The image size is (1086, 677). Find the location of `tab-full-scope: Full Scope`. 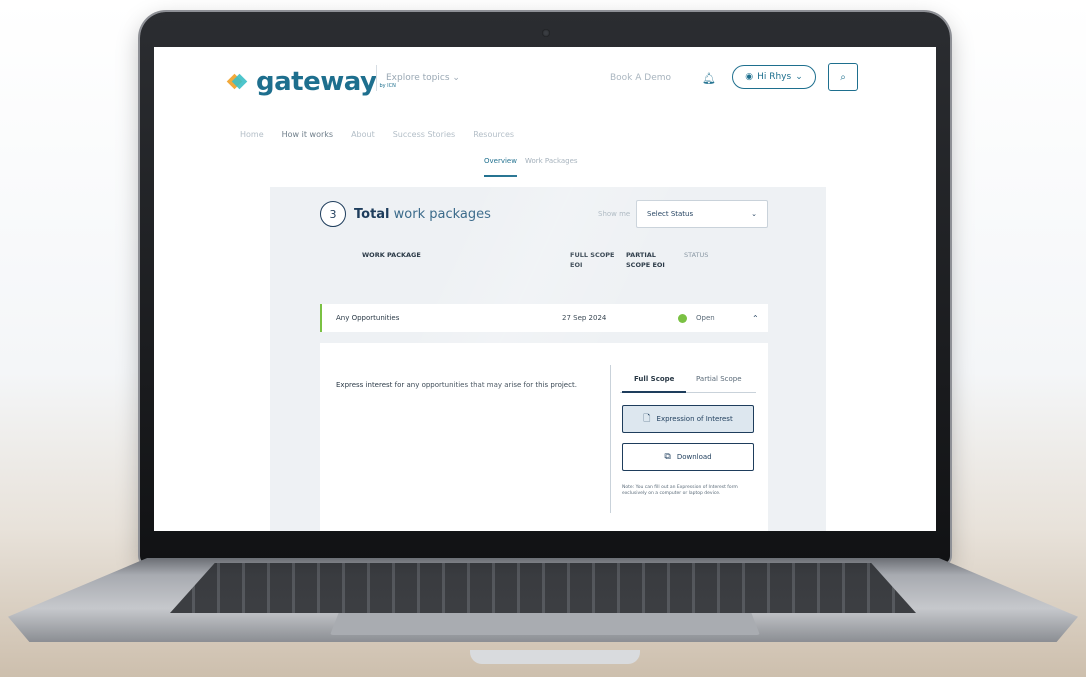

tab-full-scope: Full Scope is located at coordinates (654, 379).